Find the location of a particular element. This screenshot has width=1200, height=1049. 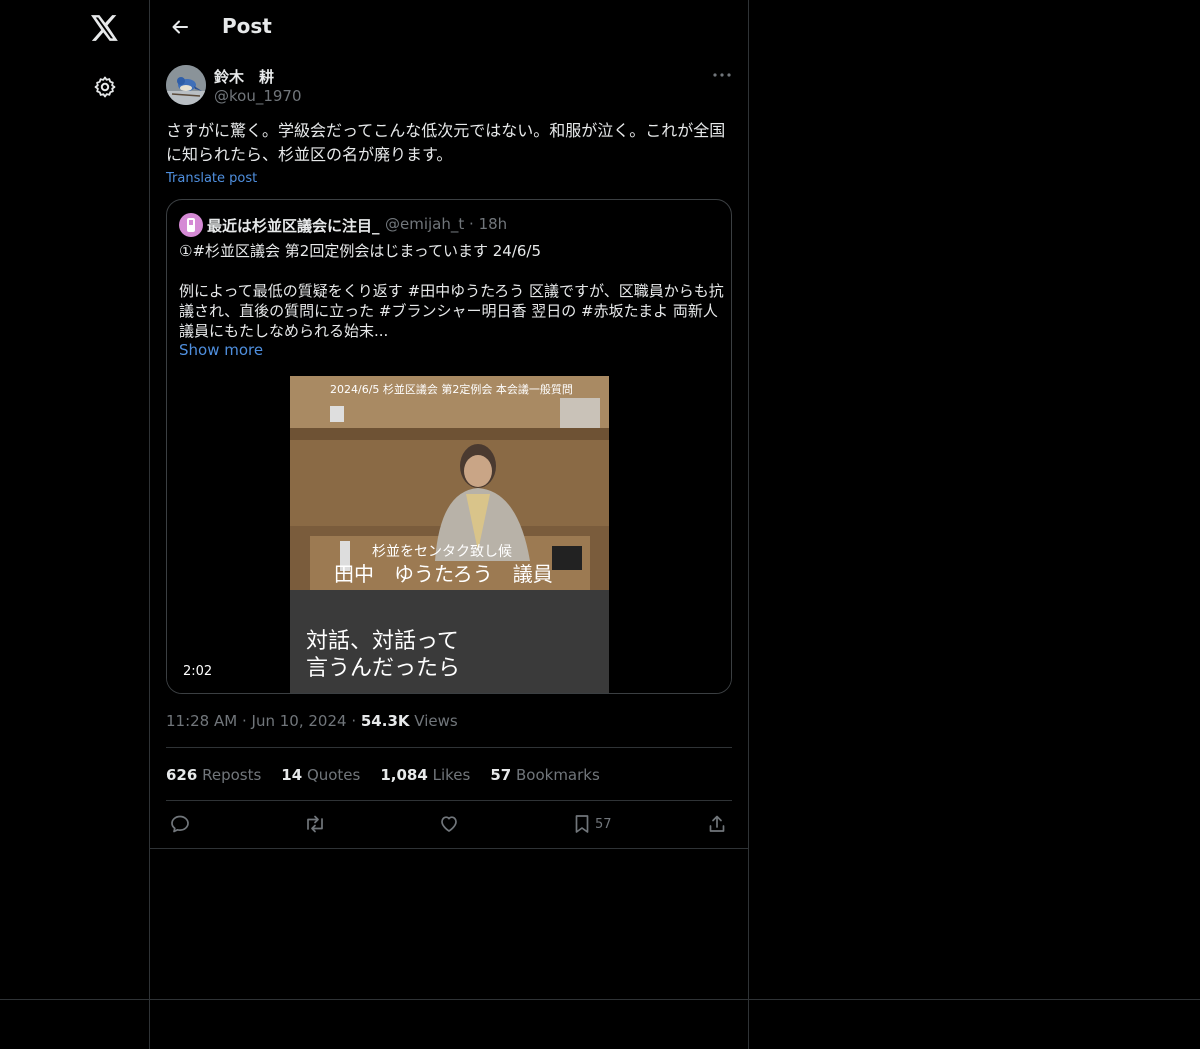

quote-meta: @emijah_t · 18h is located at coordinates (446, 224).